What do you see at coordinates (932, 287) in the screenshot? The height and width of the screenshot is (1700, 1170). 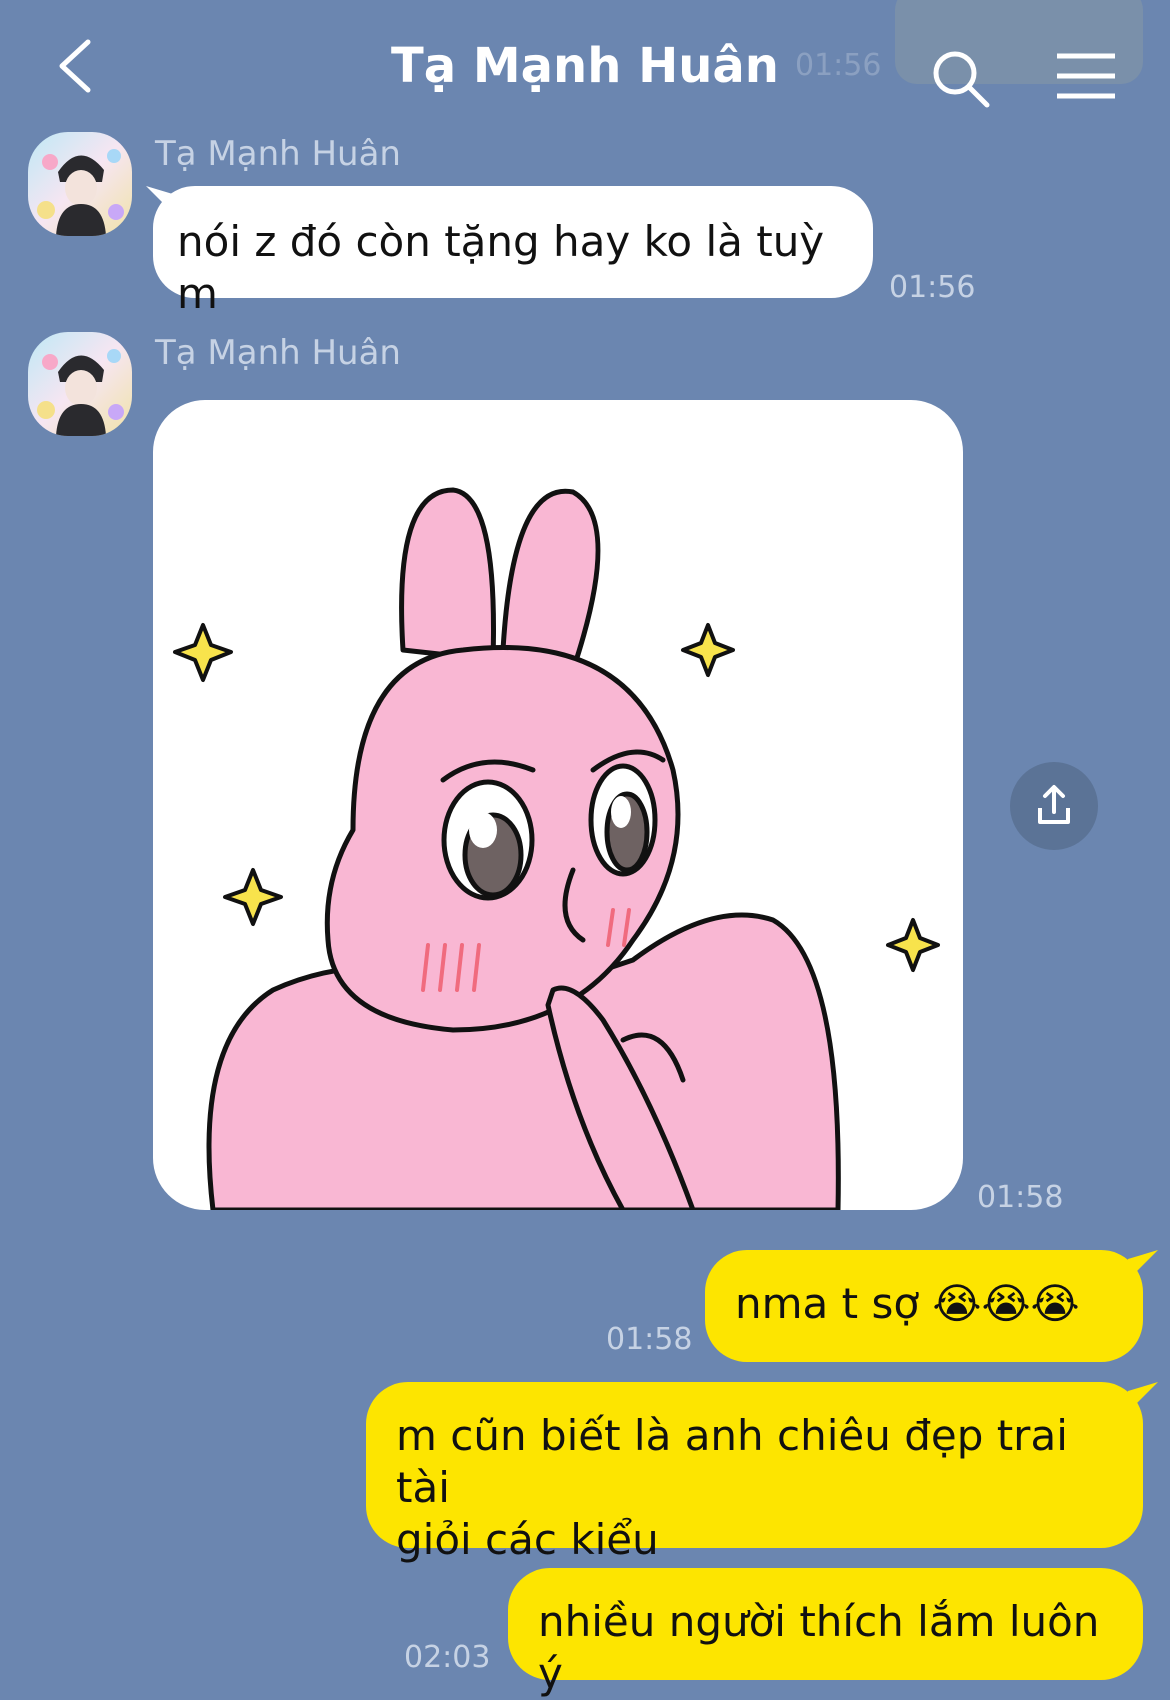 I see `message-timestamp: 01:56` at bounding box center [932, 287].